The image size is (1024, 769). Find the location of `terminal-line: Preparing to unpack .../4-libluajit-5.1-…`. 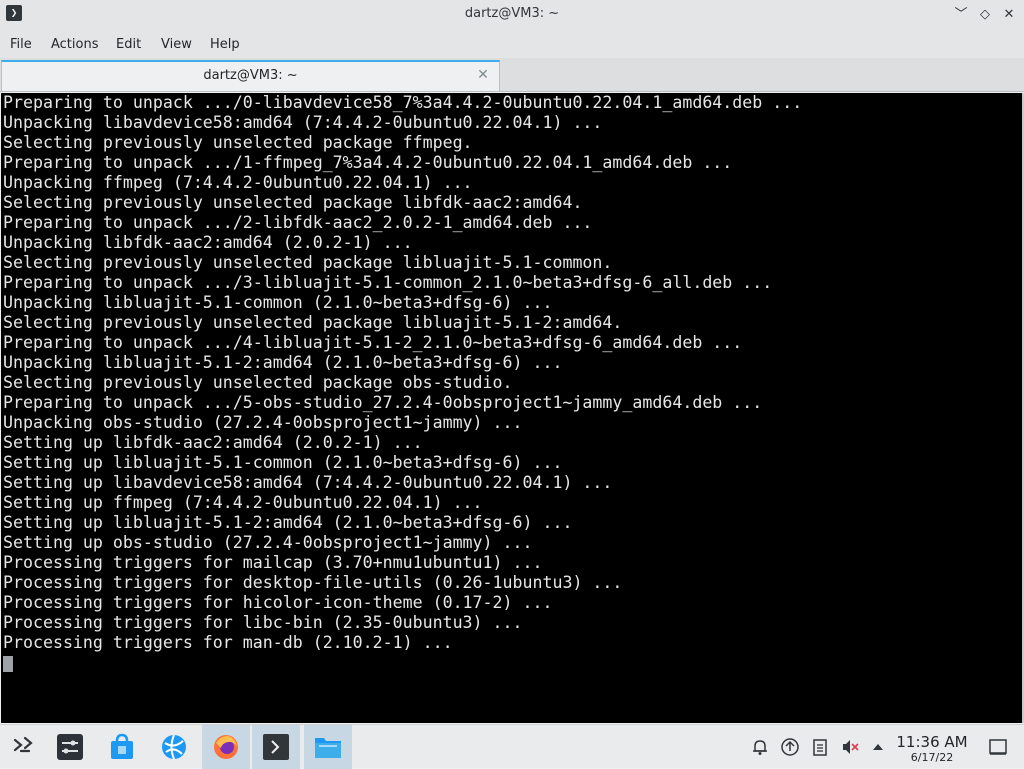

terminal-line: Preparing to unpack .../4-libluajit-5.1-… is located at coordinates (373, 342).